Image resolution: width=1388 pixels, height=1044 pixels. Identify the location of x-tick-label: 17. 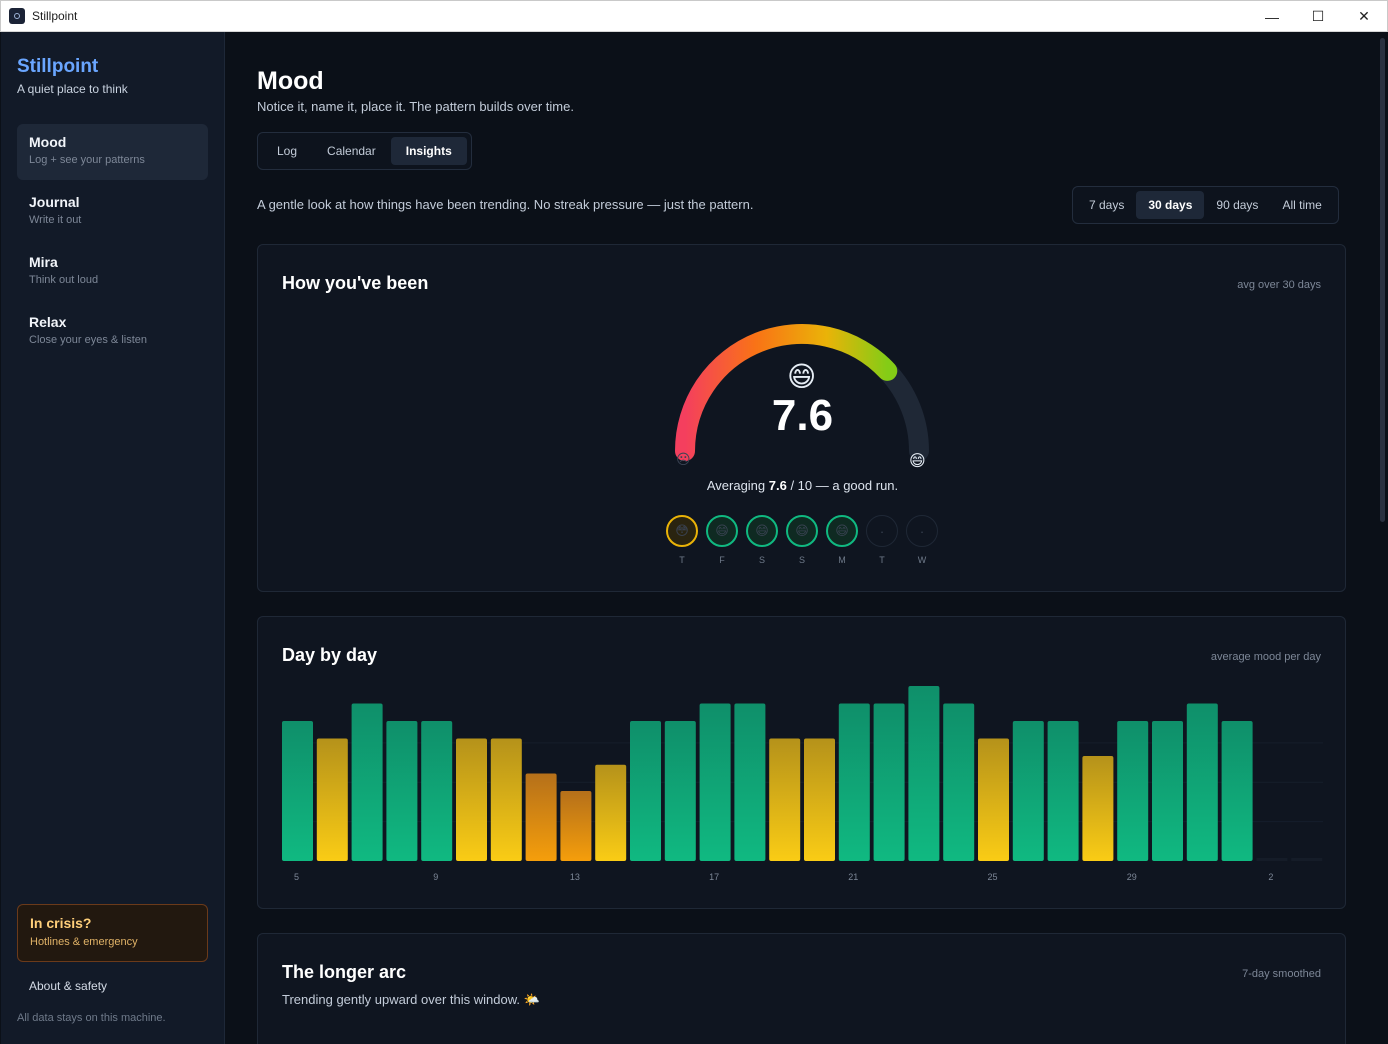
(714, 877).